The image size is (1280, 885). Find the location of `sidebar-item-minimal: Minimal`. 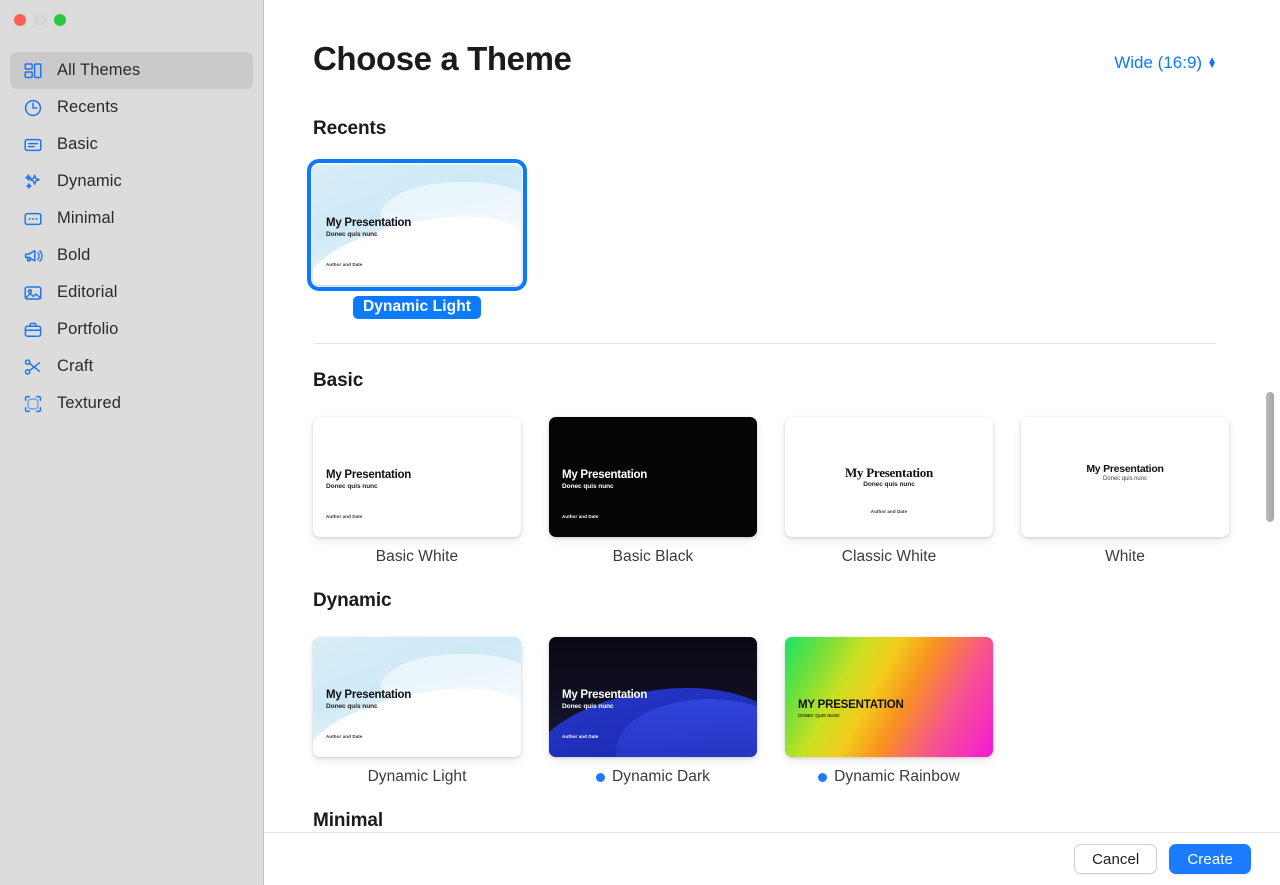

sidebar-item-minimal: Minimal is located at coordinates (131, 218).